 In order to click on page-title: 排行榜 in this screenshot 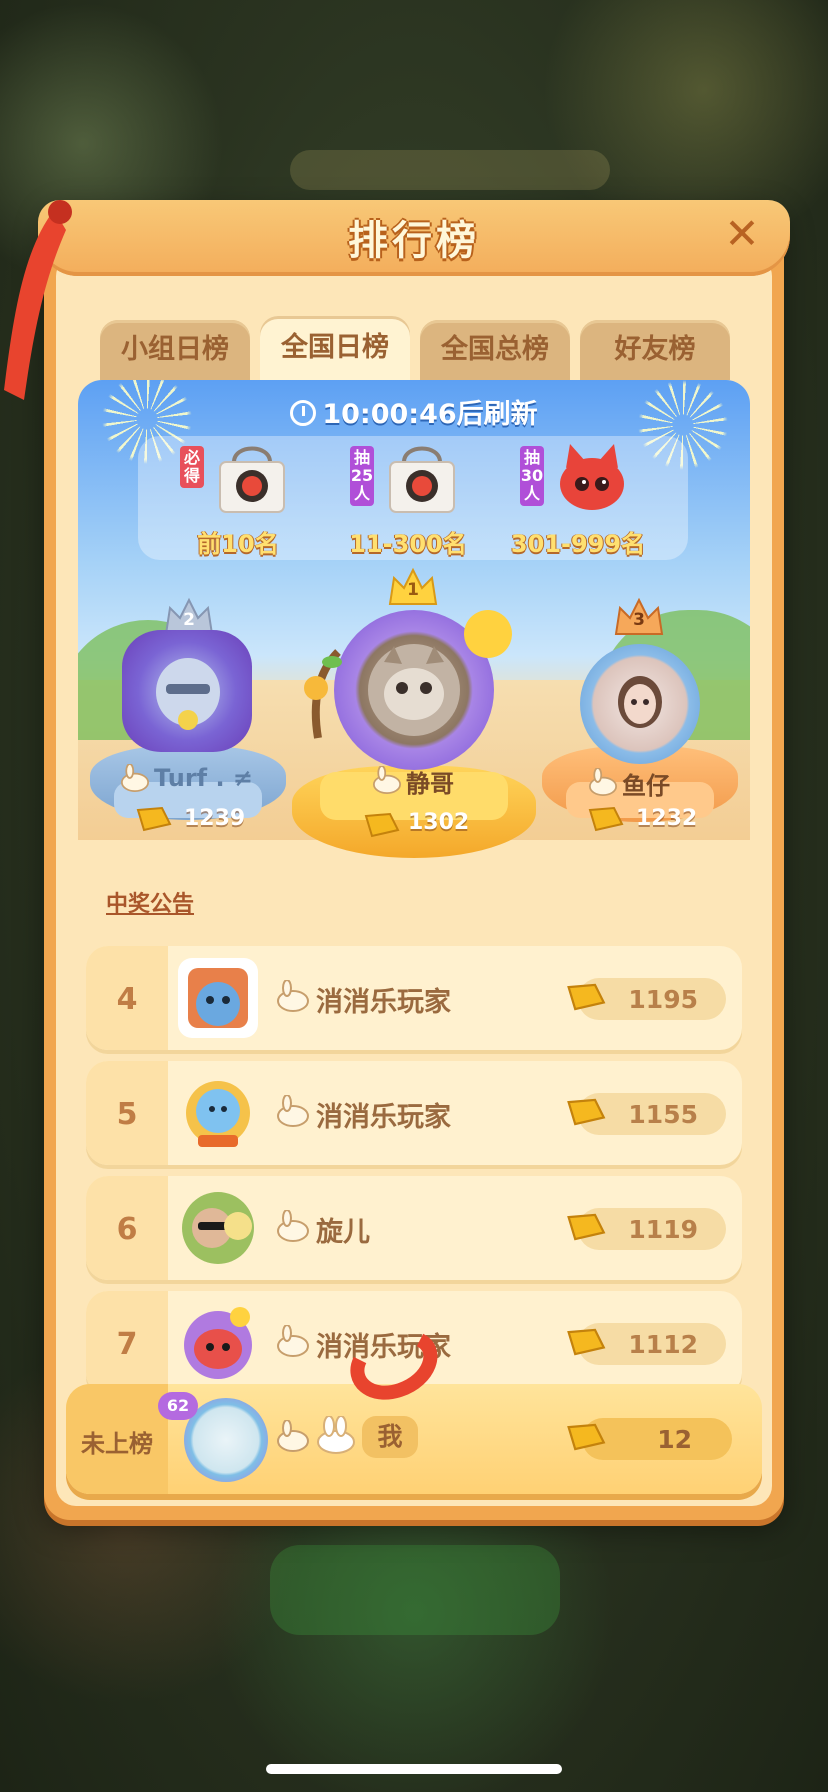, I will do `click(414, 241)`.